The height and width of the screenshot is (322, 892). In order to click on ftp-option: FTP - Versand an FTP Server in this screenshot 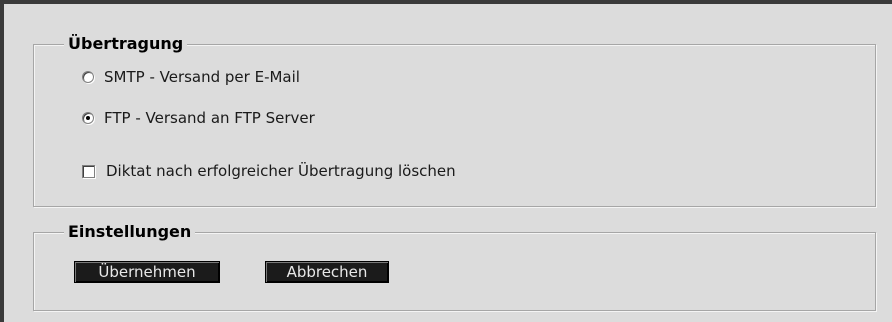, I will do `click(198, 118)`.